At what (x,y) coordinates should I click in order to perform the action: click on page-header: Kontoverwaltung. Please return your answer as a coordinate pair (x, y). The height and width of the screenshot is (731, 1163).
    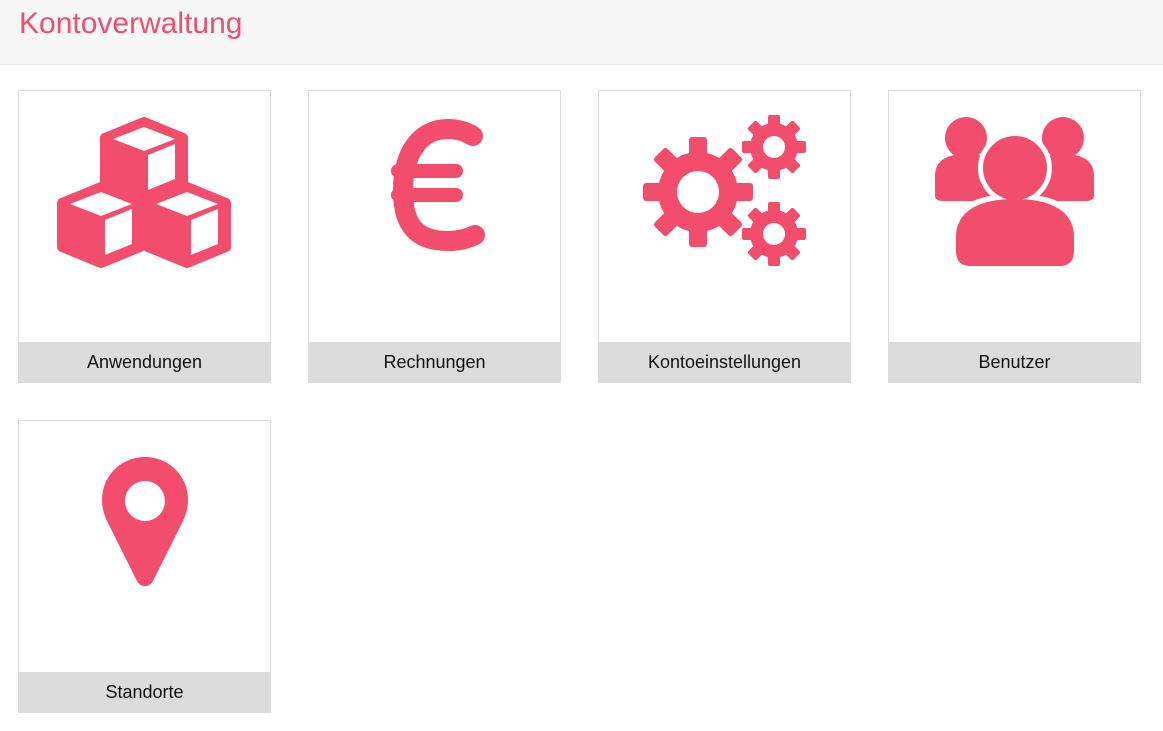
    Looking at the image, I should click on (581, 32).